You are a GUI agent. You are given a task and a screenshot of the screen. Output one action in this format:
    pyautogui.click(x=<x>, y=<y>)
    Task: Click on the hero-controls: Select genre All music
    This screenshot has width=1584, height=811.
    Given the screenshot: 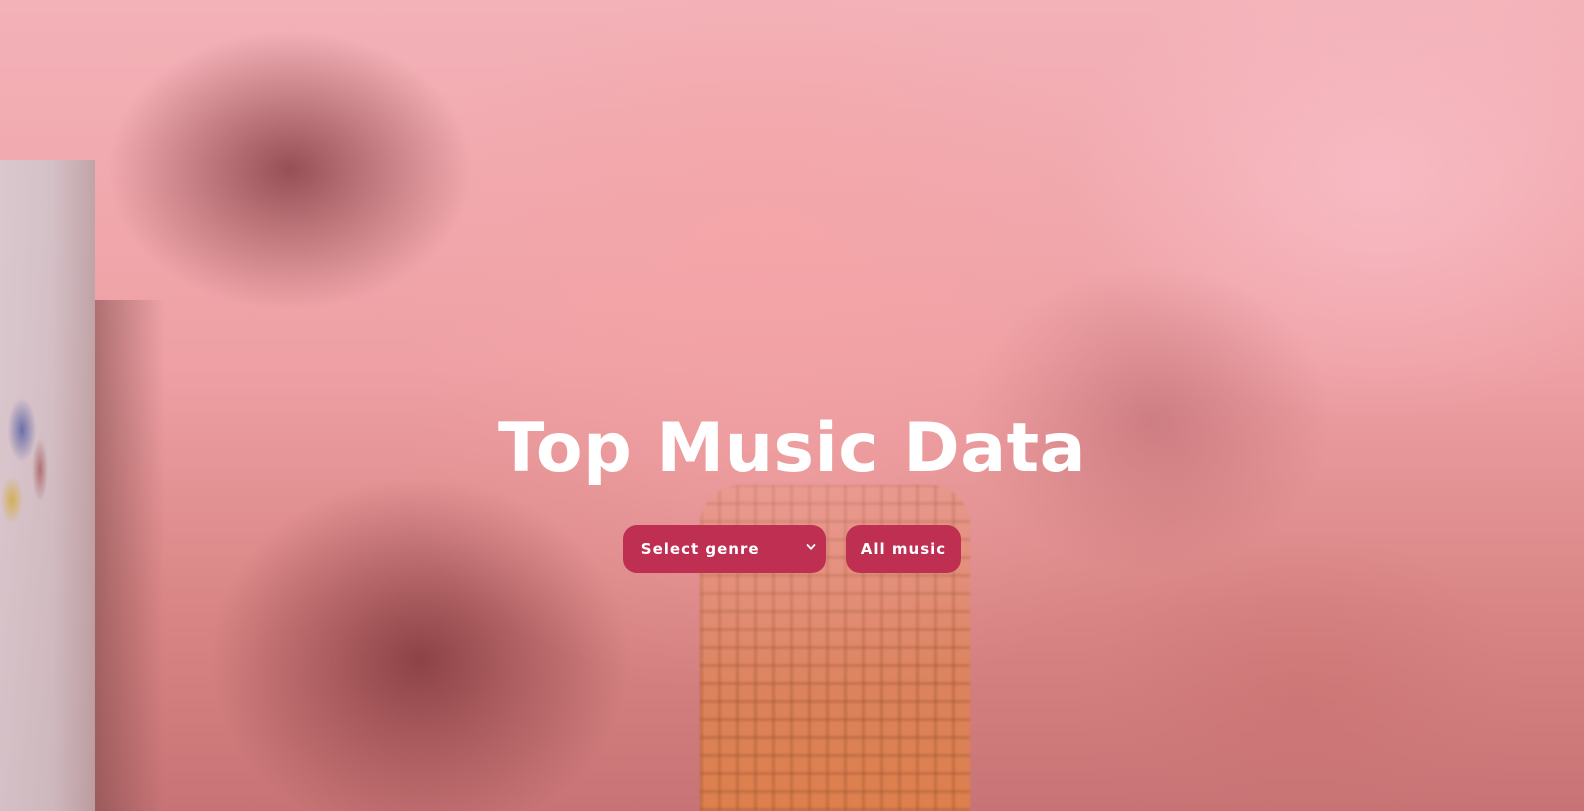 What is the action you would take?
    pyautogui.click(x=792, y=549)
    